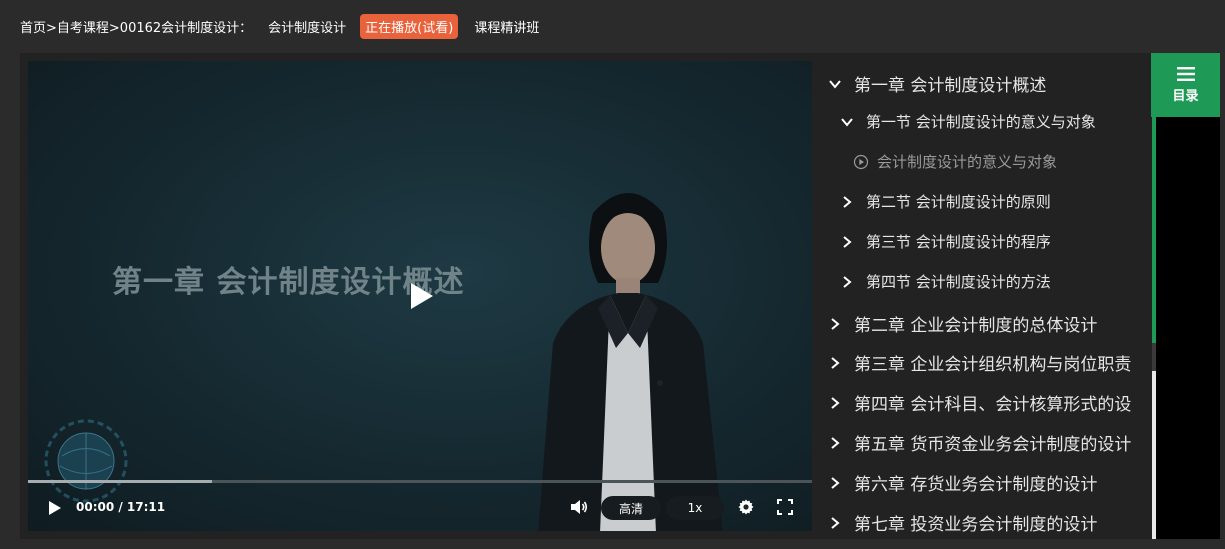 Image resolution: width=1225 pixels, height=549 pixels. Describe the element at coordinates (420, 507) in the screenshot. I see `control-bar: 00:00 / 17:11 高清 1x` at that location.